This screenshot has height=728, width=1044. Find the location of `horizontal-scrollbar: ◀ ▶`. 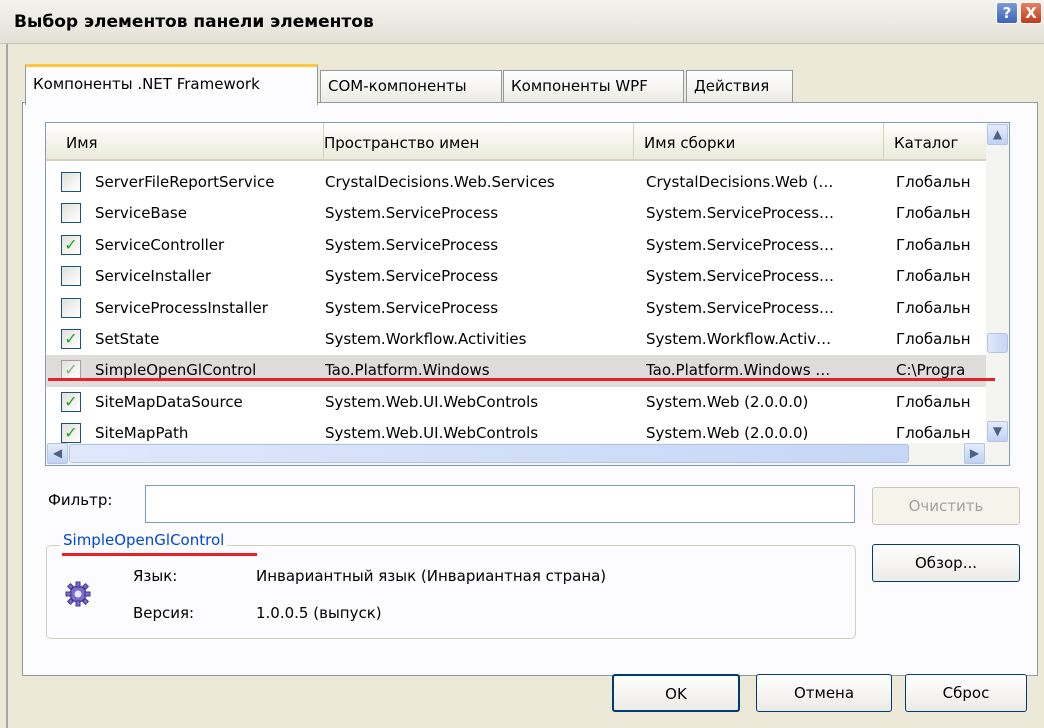

horizontal-scrollbar: ◀ ▶ is located at coordinates (527, 454).